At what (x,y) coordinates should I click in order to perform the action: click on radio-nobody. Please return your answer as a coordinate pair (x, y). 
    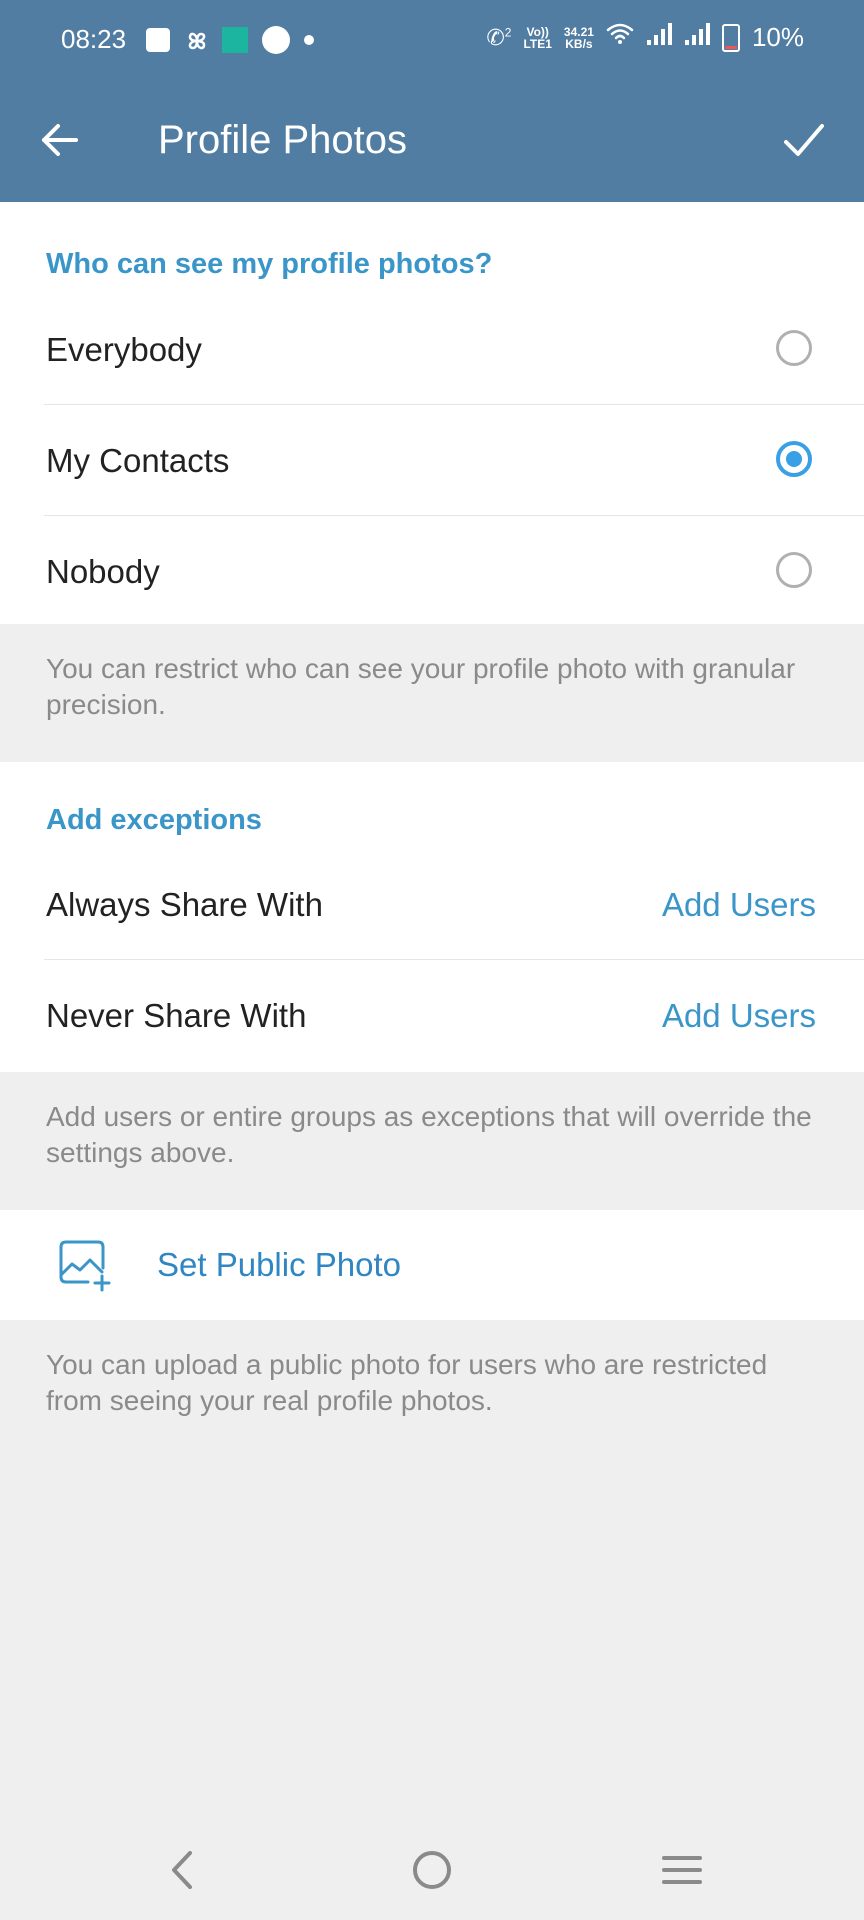
    Looking at the image, I should click on (794, 570).